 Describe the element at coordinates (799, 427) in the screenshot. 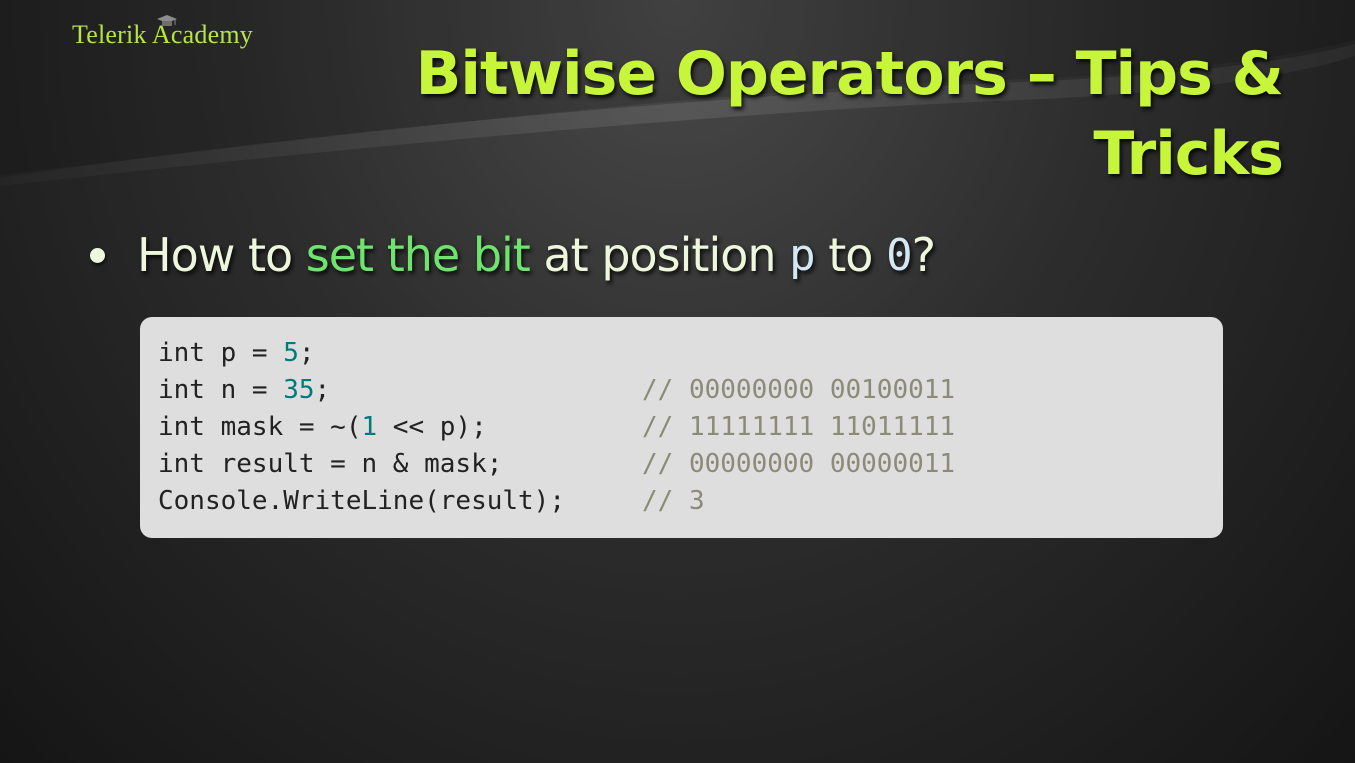

I see `code-comment: // 11111111 11011111` at that location.